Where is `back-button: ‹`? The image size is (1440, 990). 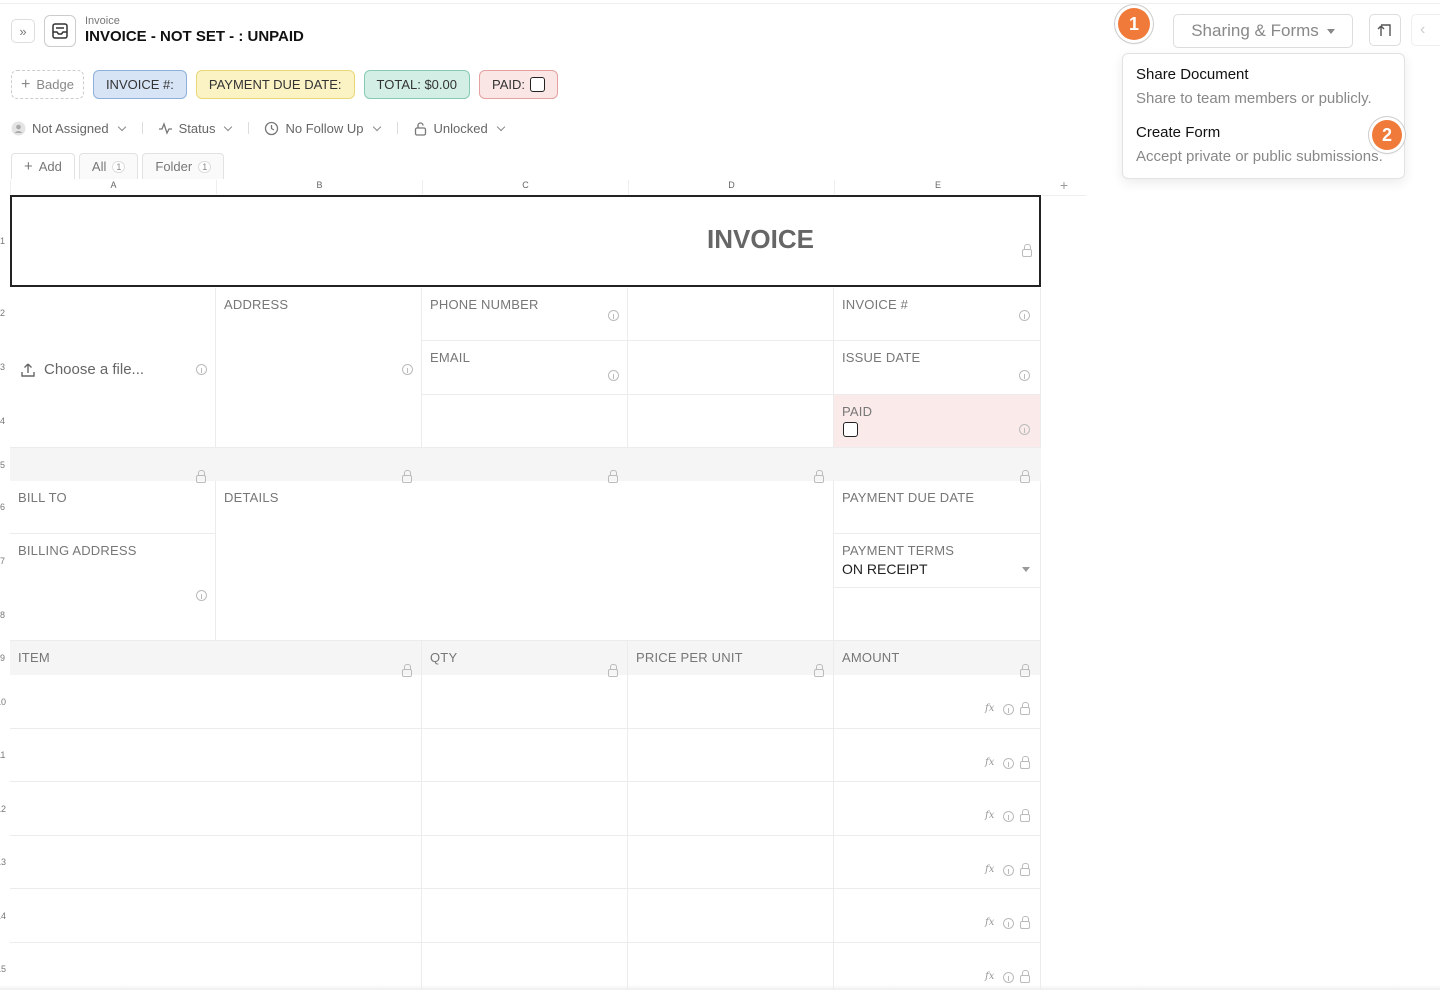
back-button: ‹ is located at coordinates (1425, 30).